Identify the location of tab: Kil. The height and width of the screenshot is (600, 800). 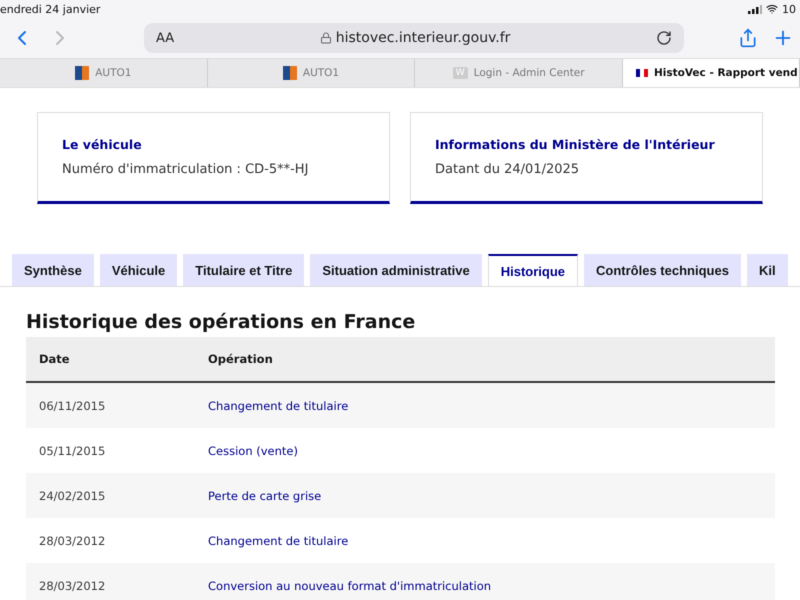
(767, 270).